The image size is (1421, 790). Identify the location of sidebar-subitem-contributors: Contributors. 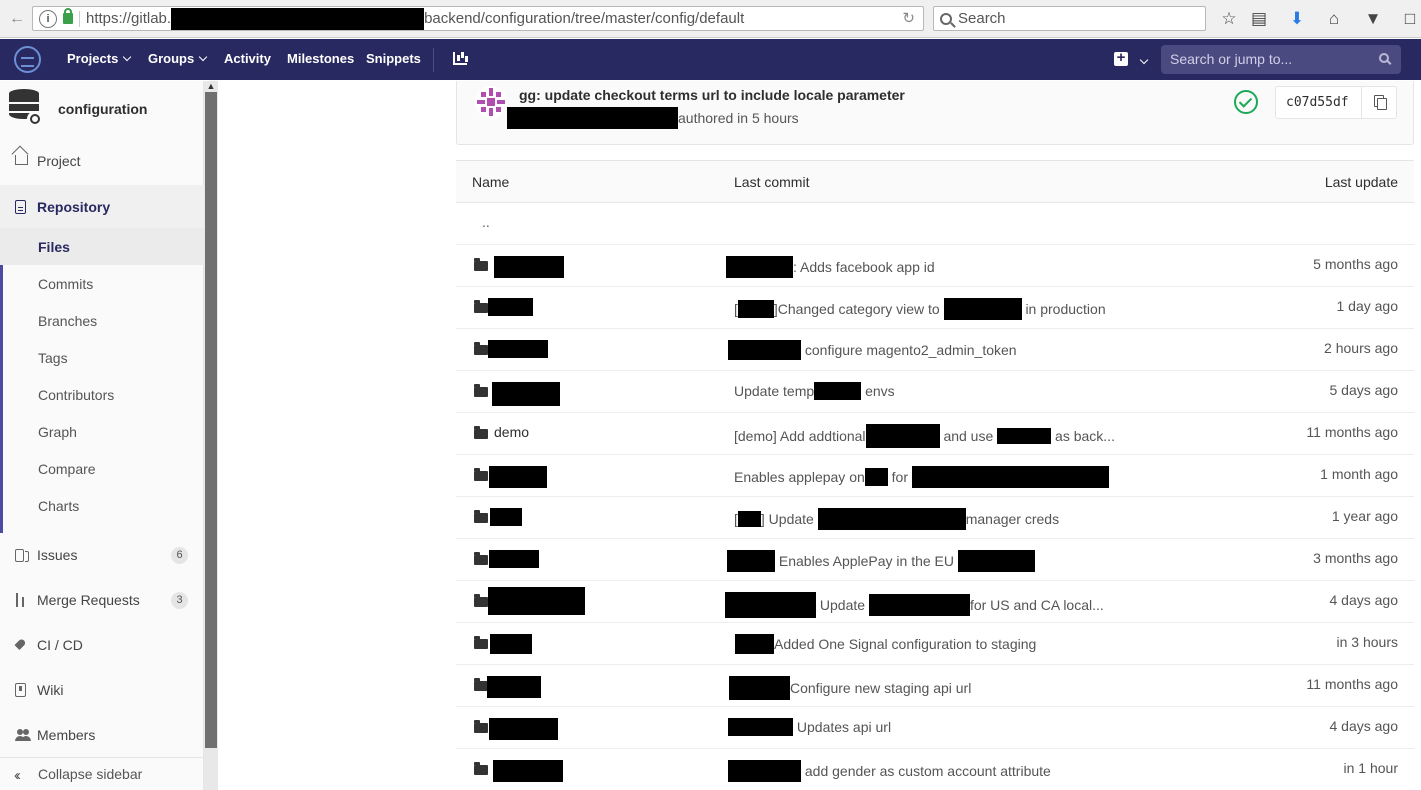
(102, 394).